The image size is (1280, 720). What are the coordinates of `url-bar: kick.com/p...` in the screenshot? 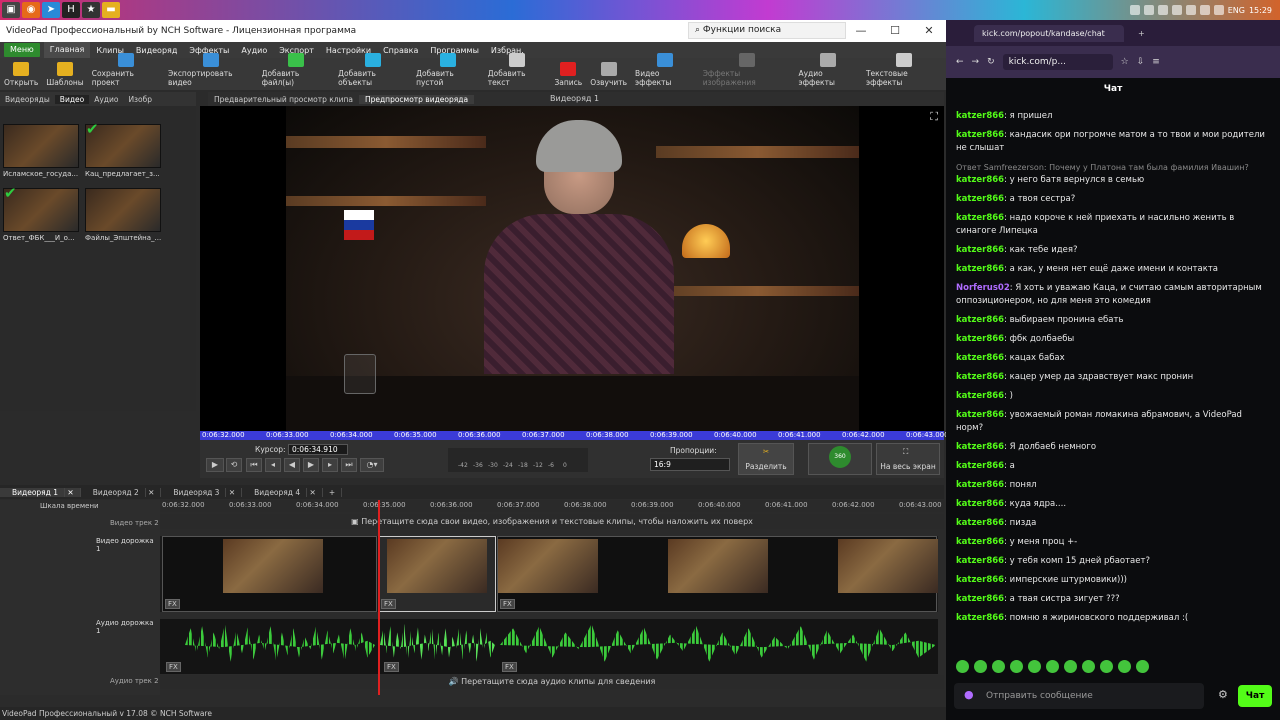 It's located at (1057, 62).